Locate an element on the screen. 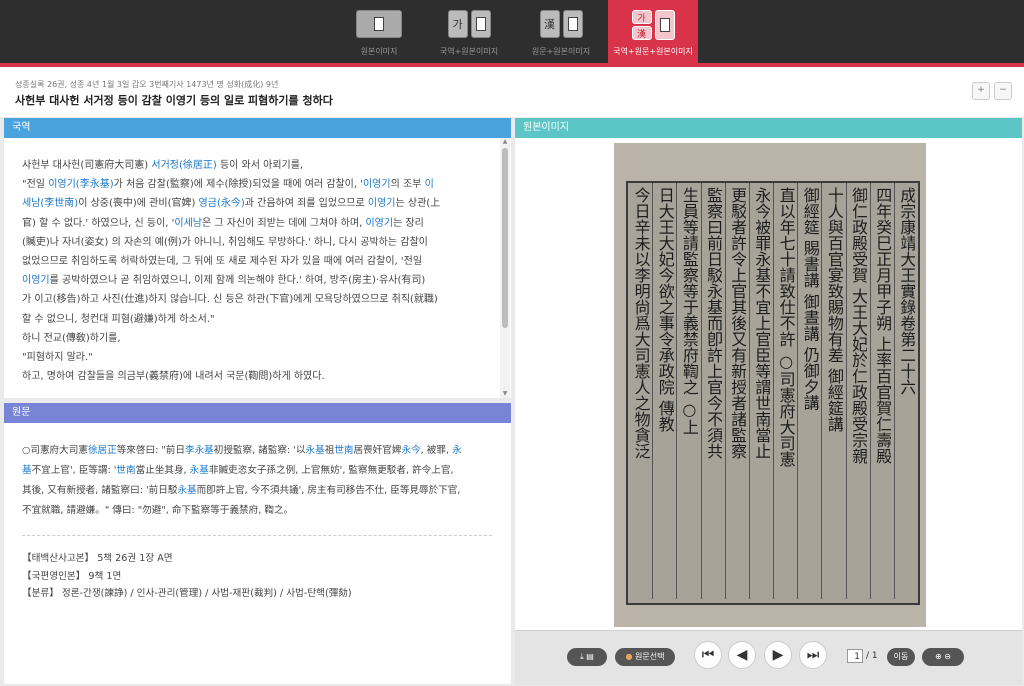  tab-translation-original-image: 가 漢 국역+원문+원본이미지 is located at coordinates (653, 31).